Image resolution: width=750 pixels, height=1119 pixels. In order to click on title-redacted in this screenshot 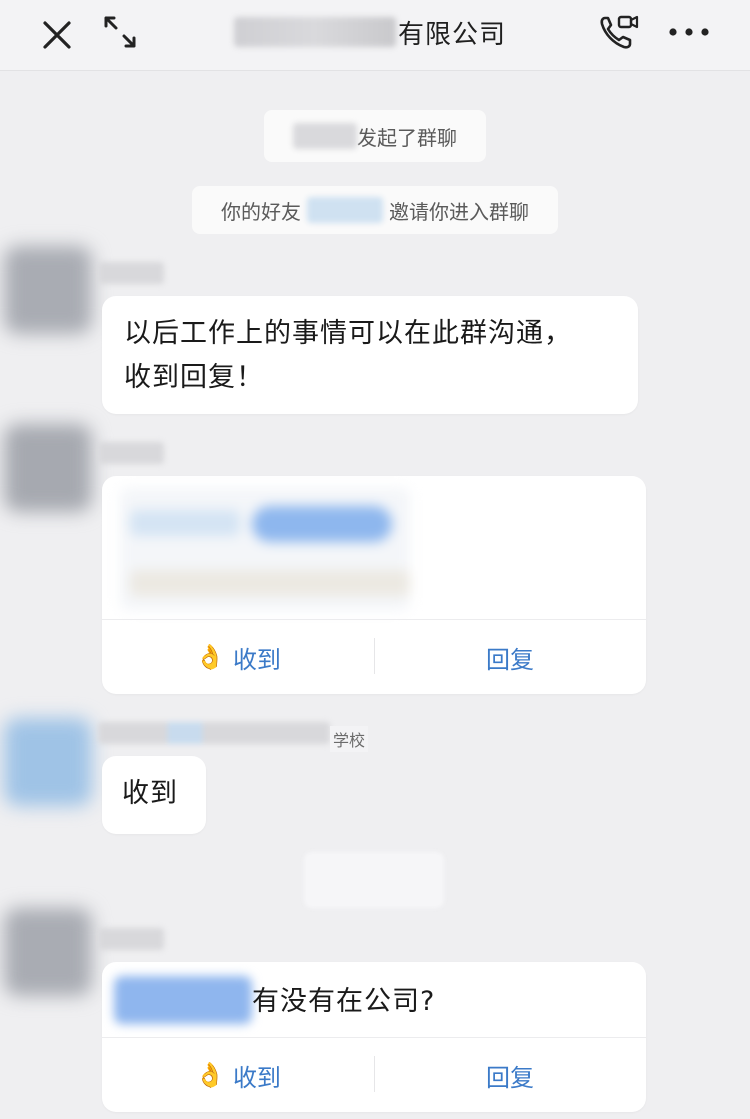, I will do `click(315, 32)`.